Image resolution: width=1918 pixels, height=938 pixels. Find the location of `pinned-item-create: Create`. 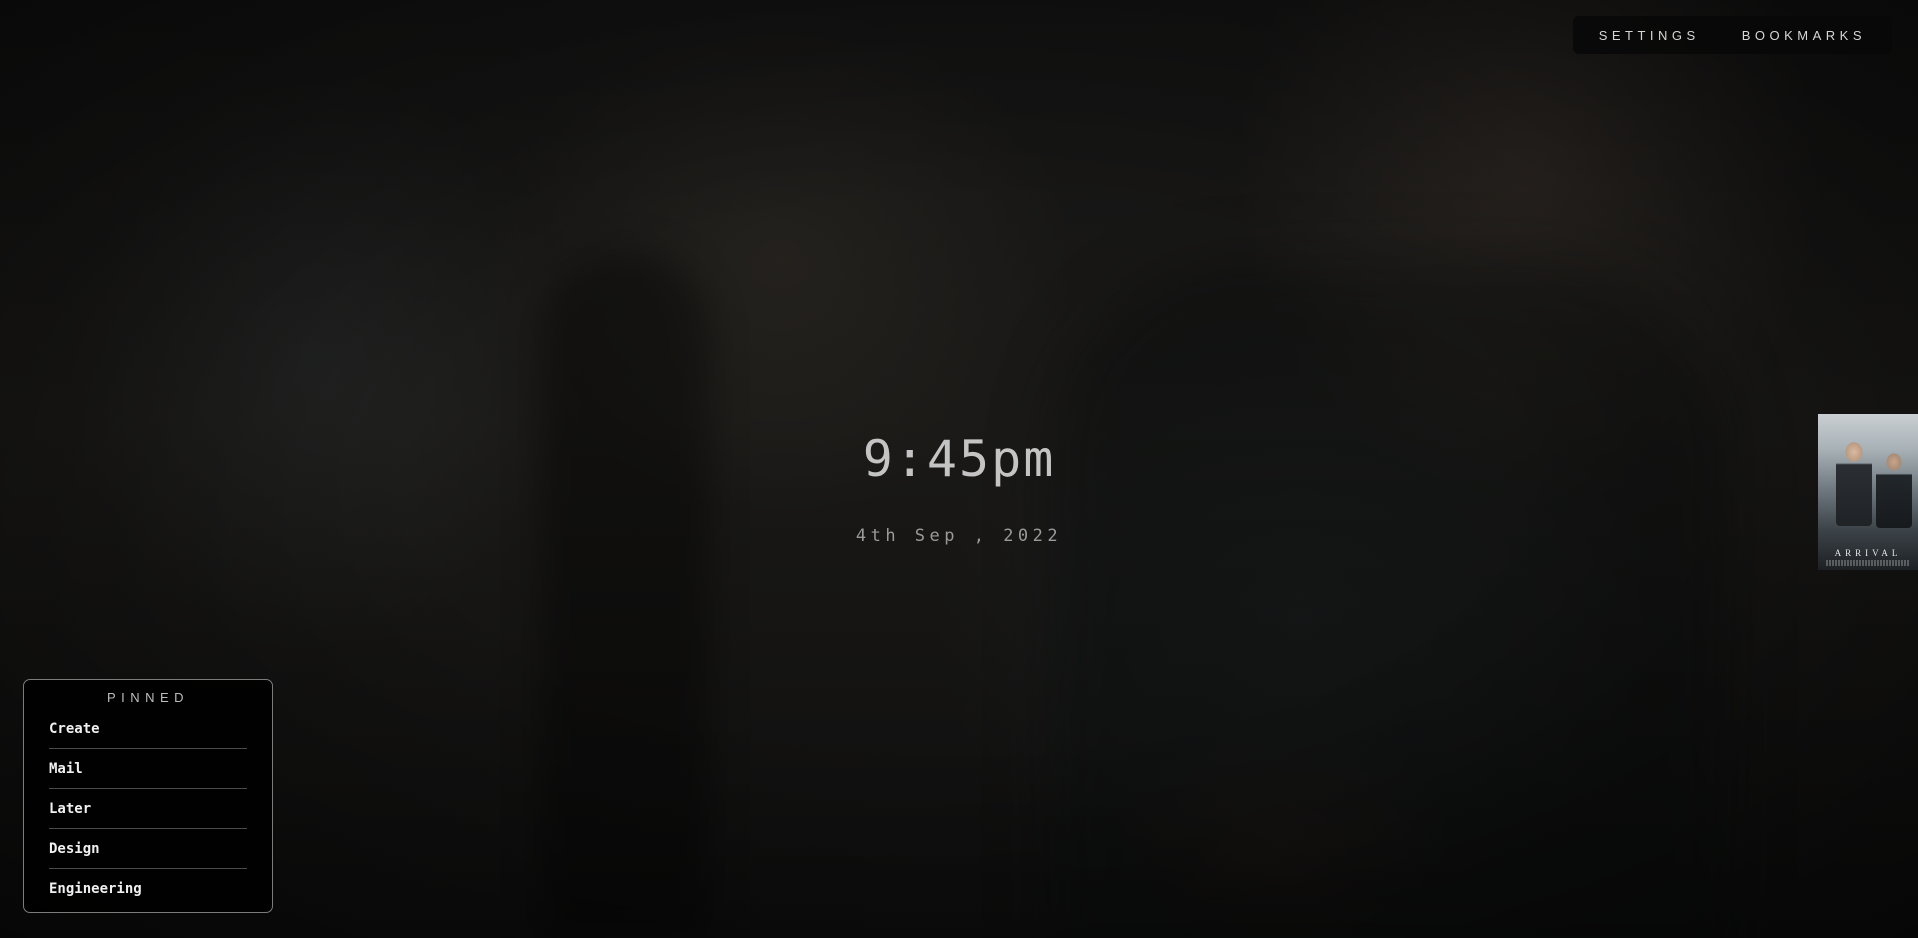

pinned-item-create: Create is located at coordinates (148, 729).